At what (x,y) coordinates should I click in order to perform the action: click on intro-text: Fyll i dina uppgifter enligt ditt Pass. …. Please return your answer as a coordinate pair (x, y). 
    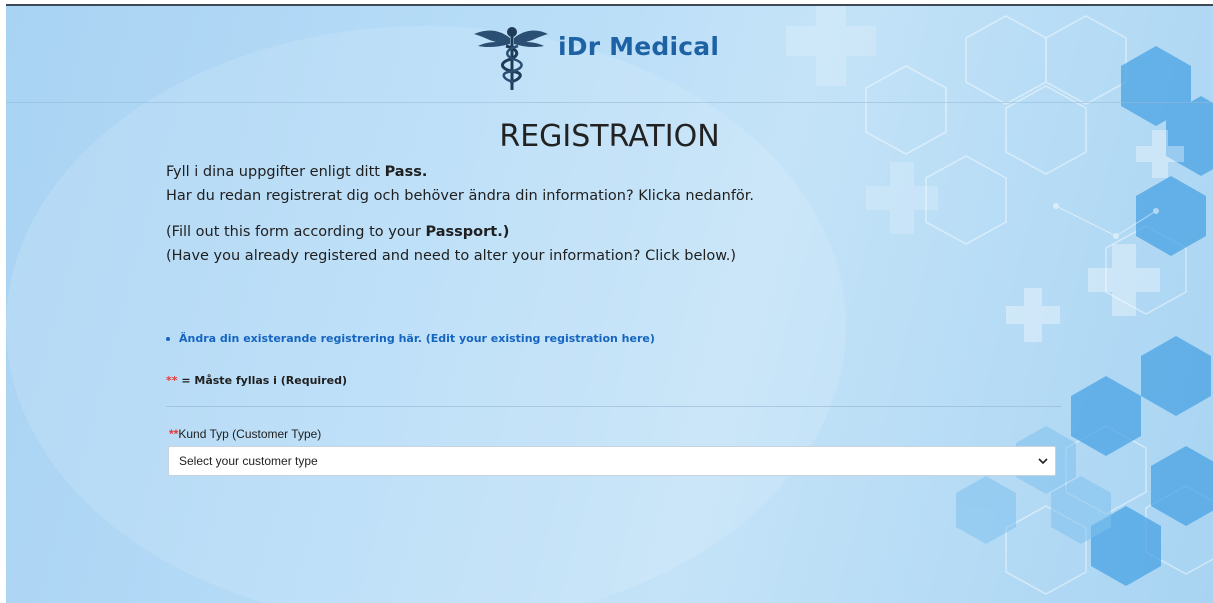
    Looking at the image, I should click on (616, 214).